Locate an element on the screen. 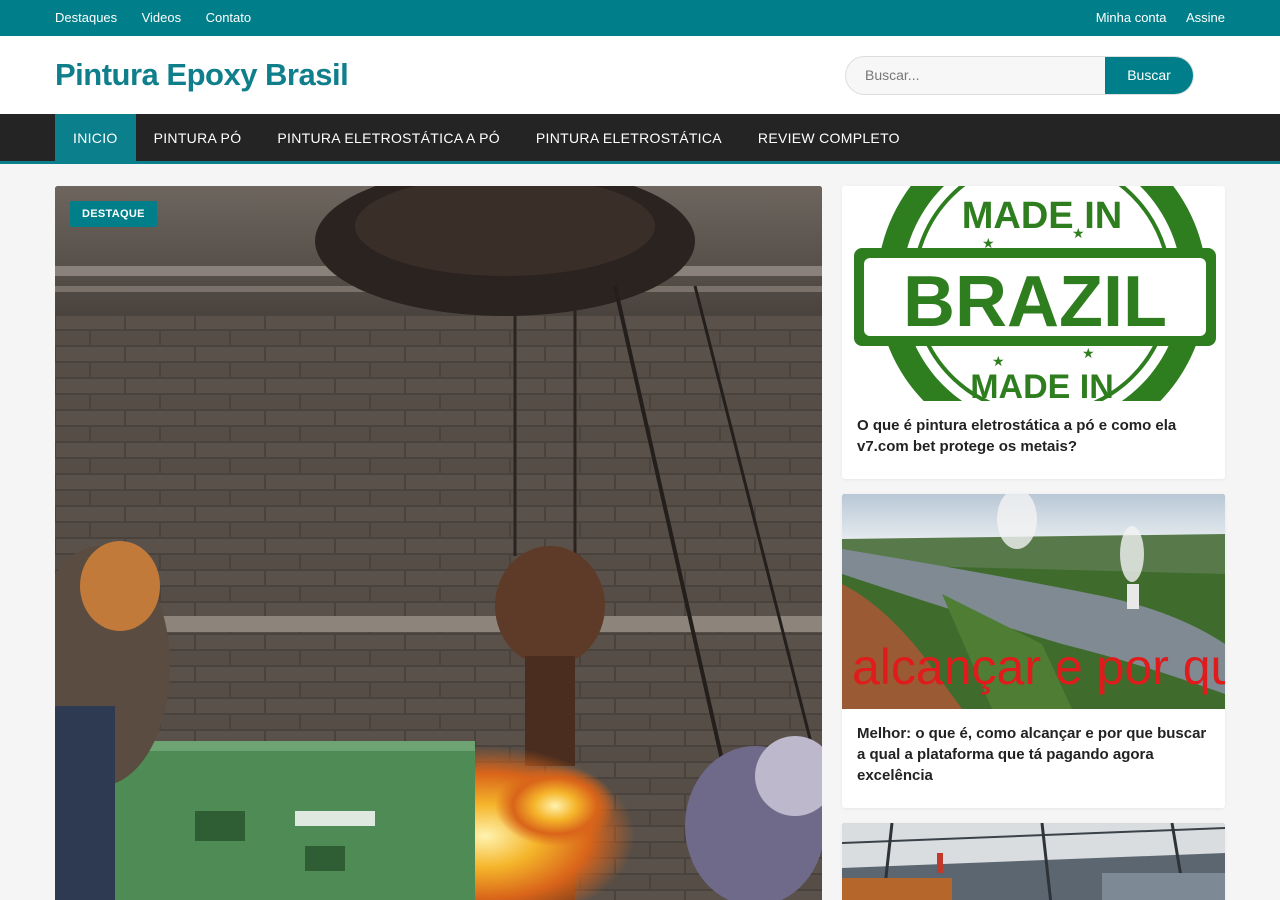  made-in-brazil-stamp: MADE IN BRAZIL MADE IN ★ ★ ★ ★ is located at coordinates (1035, 293).